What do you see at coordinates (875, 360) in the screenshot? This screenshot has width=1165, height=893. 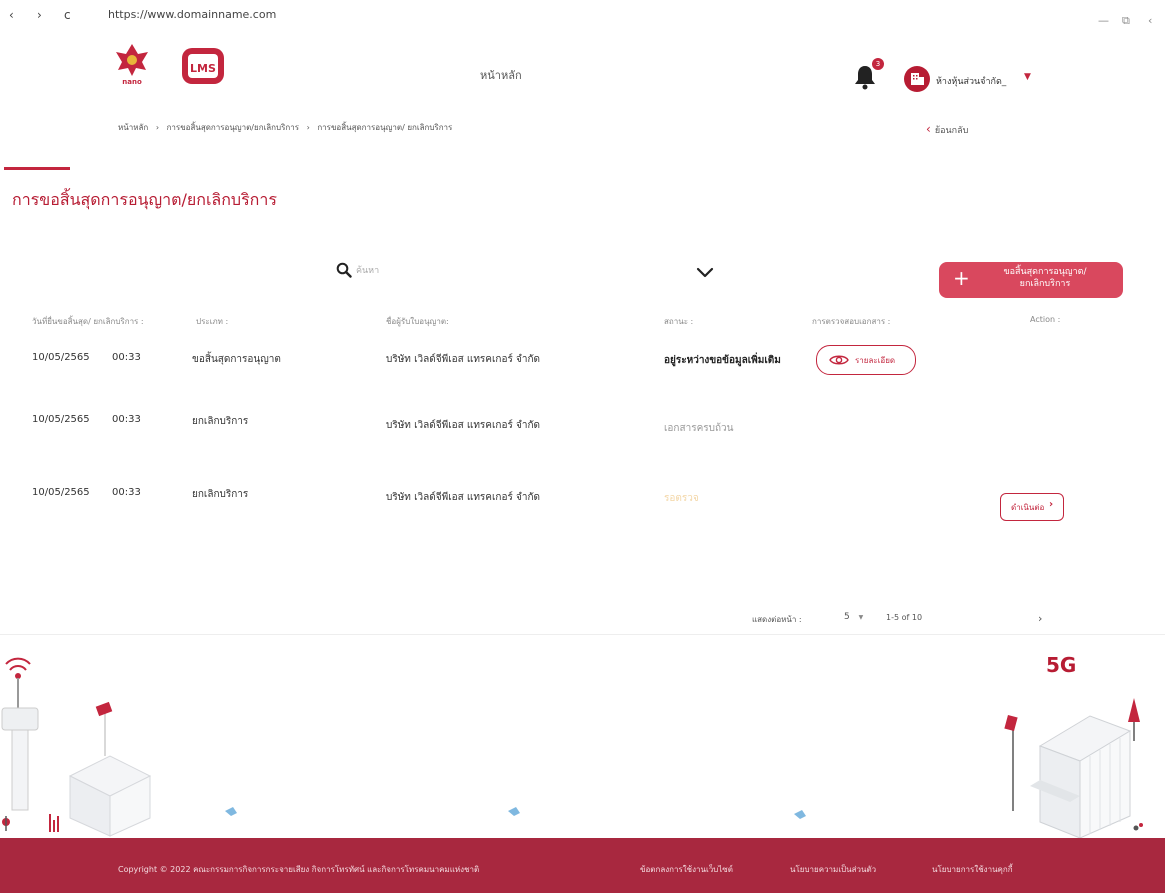 I see `view-details-label: รายละเอียด` at bounding box center [875, 360].